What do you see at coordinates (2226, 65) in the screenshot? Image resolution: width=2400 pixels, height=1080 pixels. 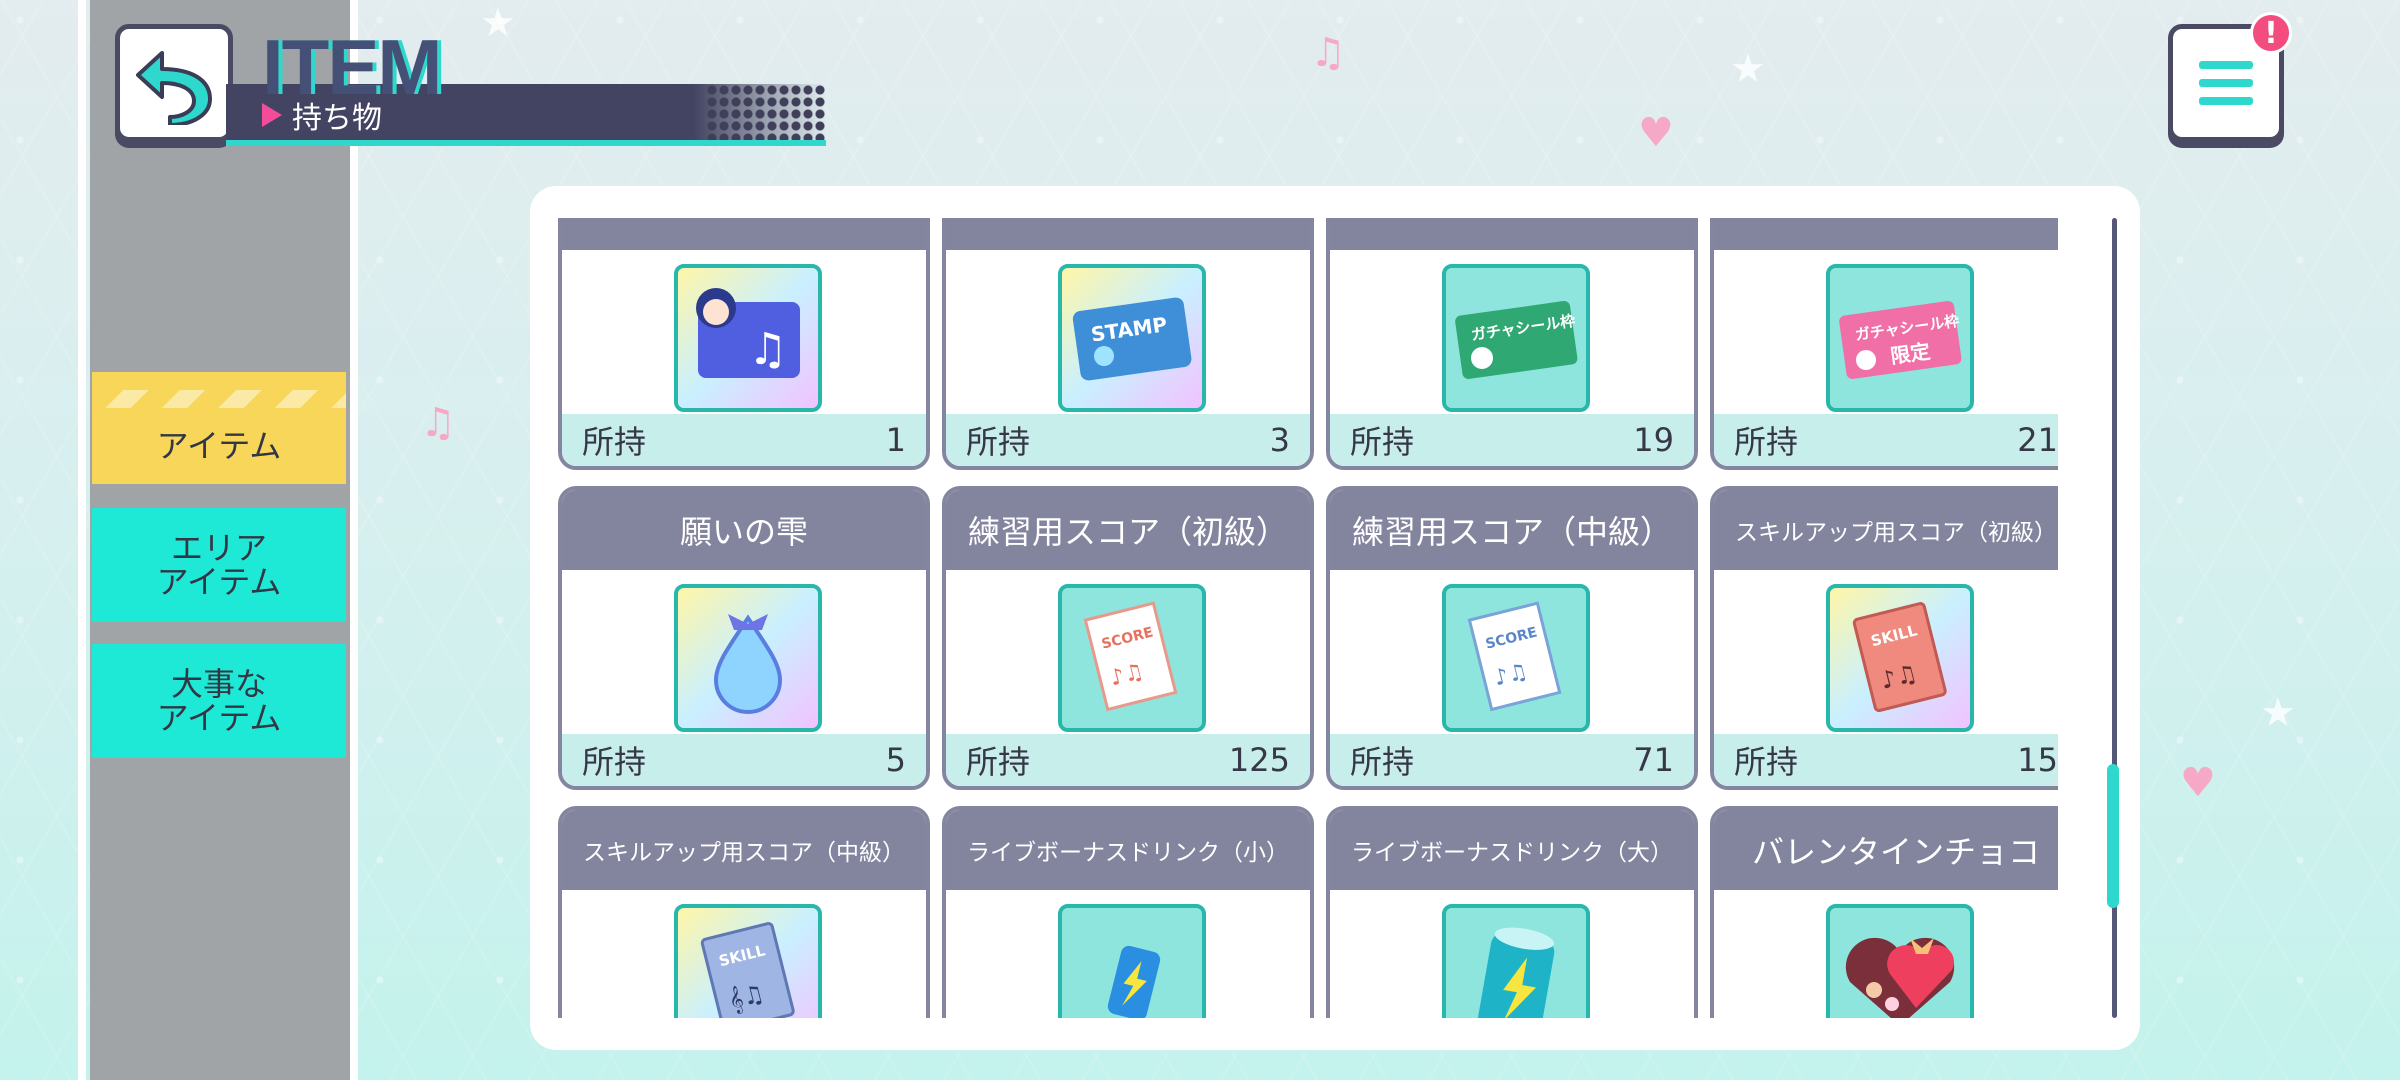 I see `hamburger-icon` at bounding box center [2226, 65].